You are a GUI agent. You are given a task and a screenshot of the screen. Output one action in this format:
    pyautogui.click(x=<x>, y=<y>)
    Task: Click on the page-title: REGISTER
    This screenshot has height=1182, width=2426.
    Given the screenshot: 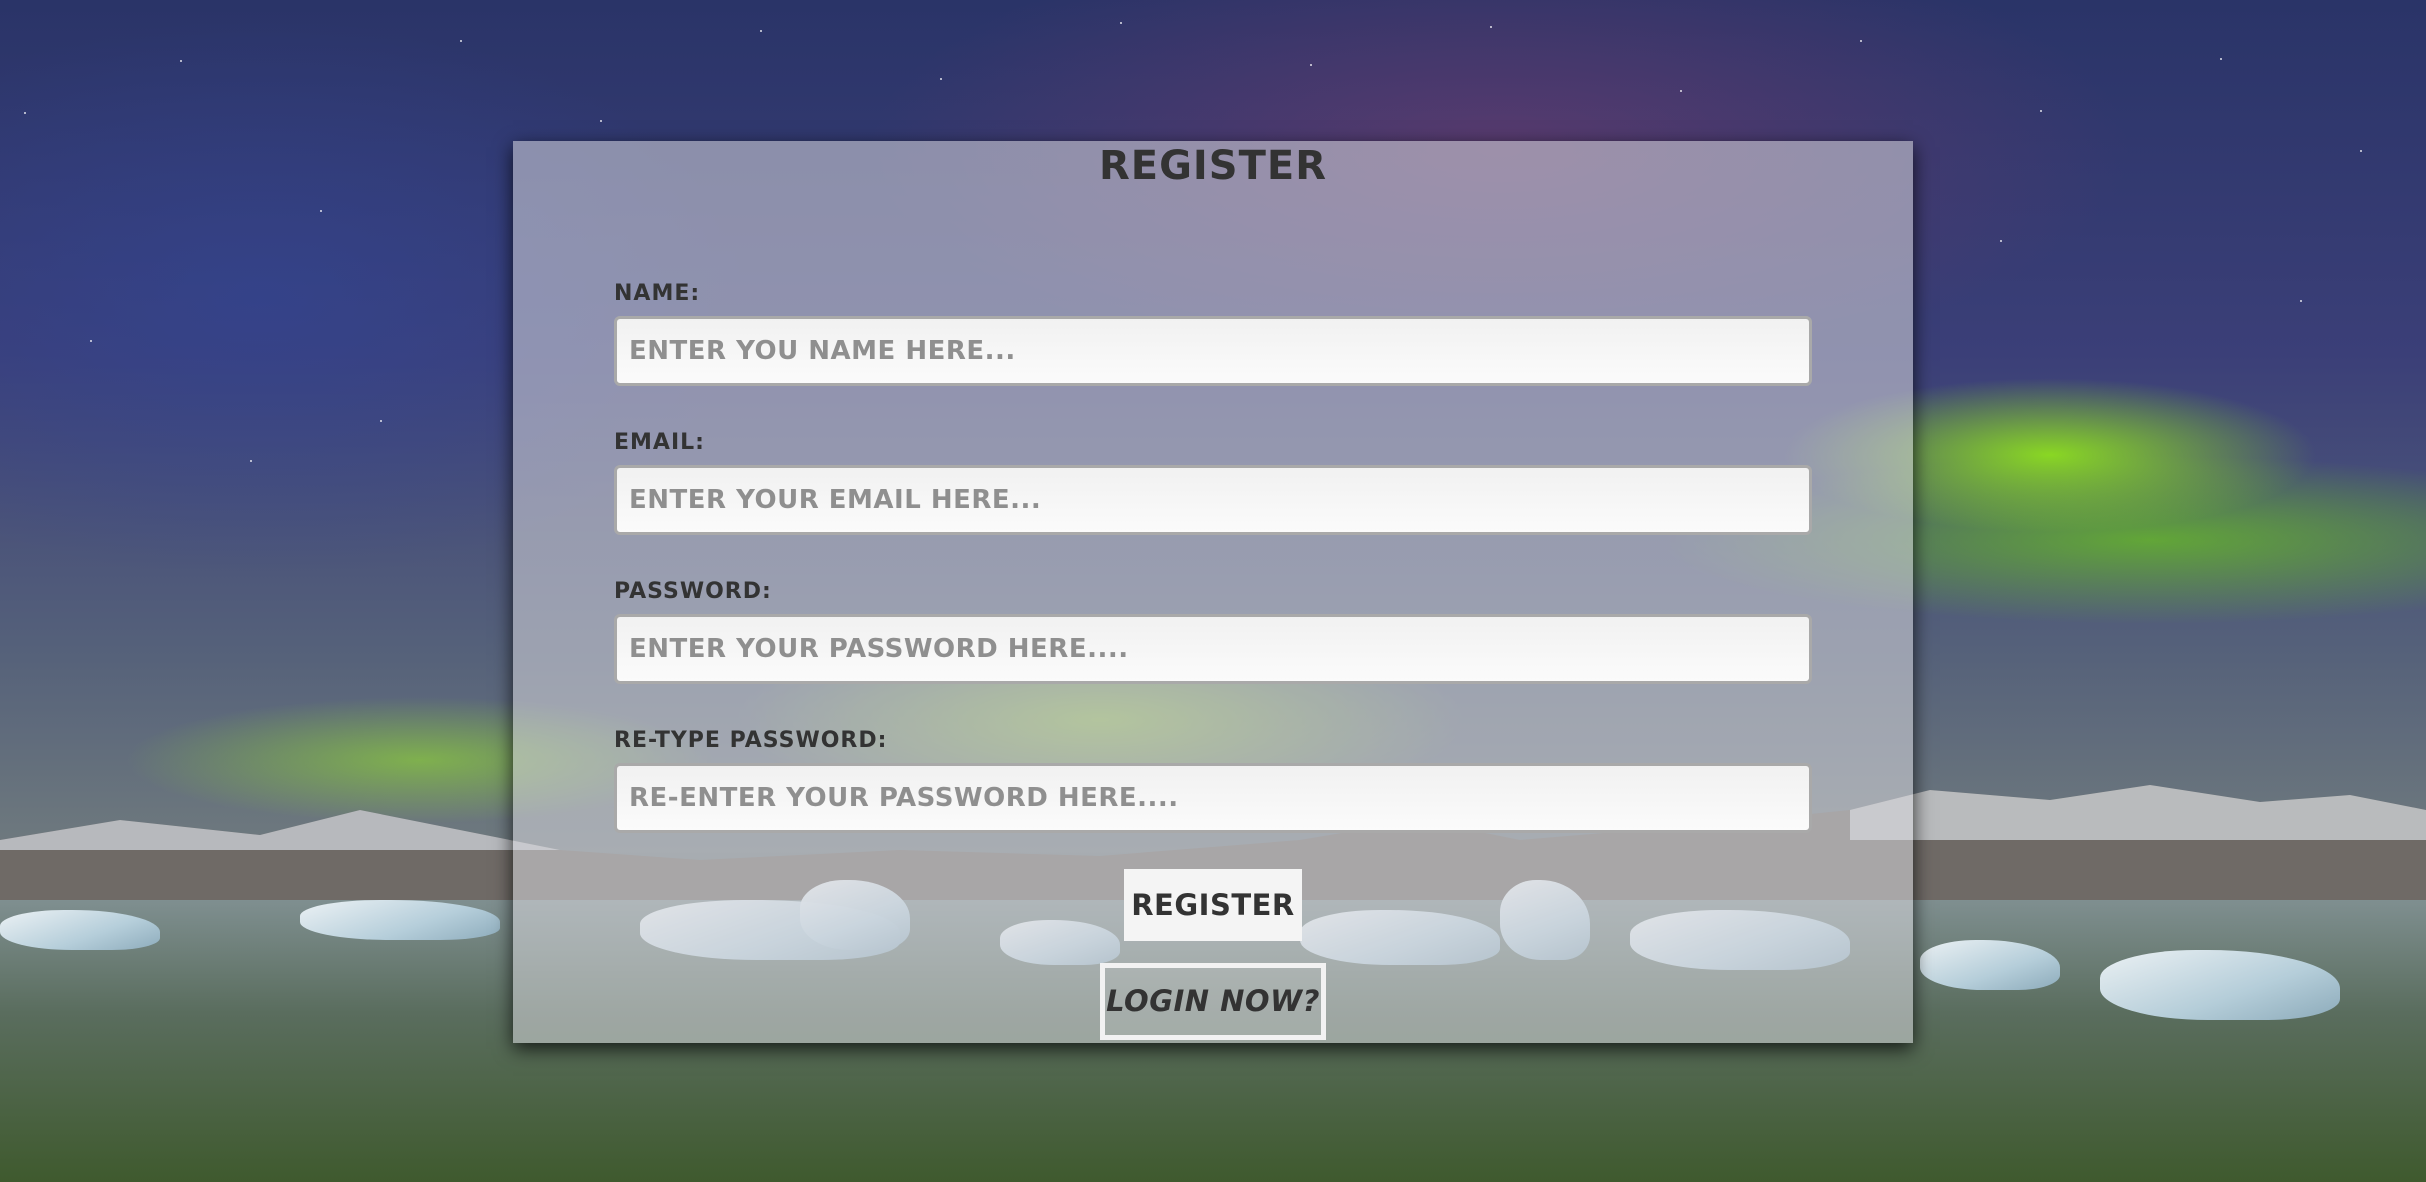 What is the action you would take?
    pyautogui.click(x=1213, y=166)
    